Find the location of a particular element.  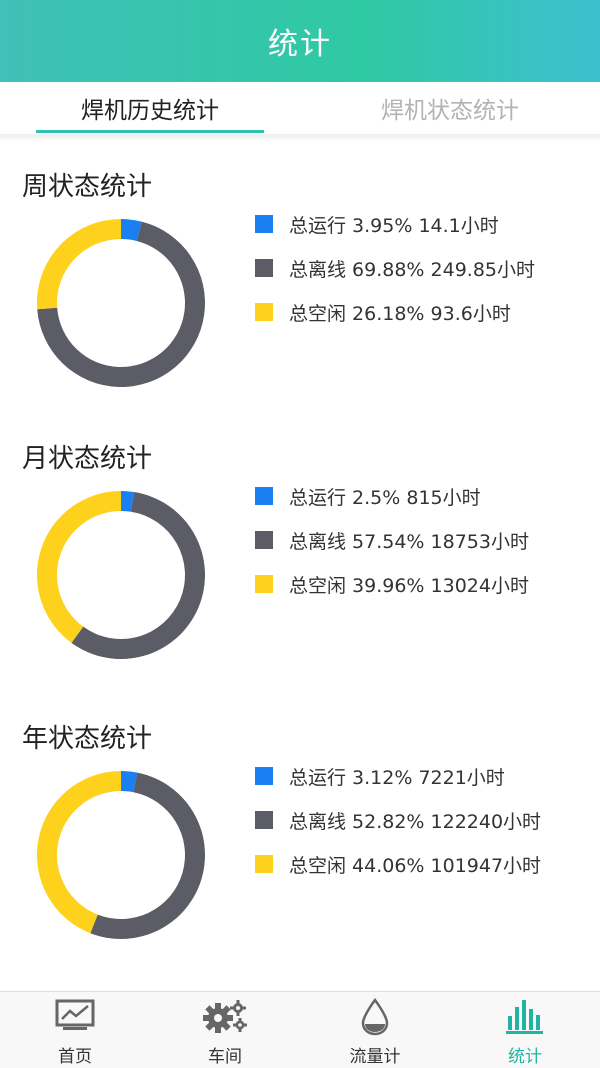

legend-item-running: 总运行 3.95% 14.1小时 is located at coordinates (395, 224).